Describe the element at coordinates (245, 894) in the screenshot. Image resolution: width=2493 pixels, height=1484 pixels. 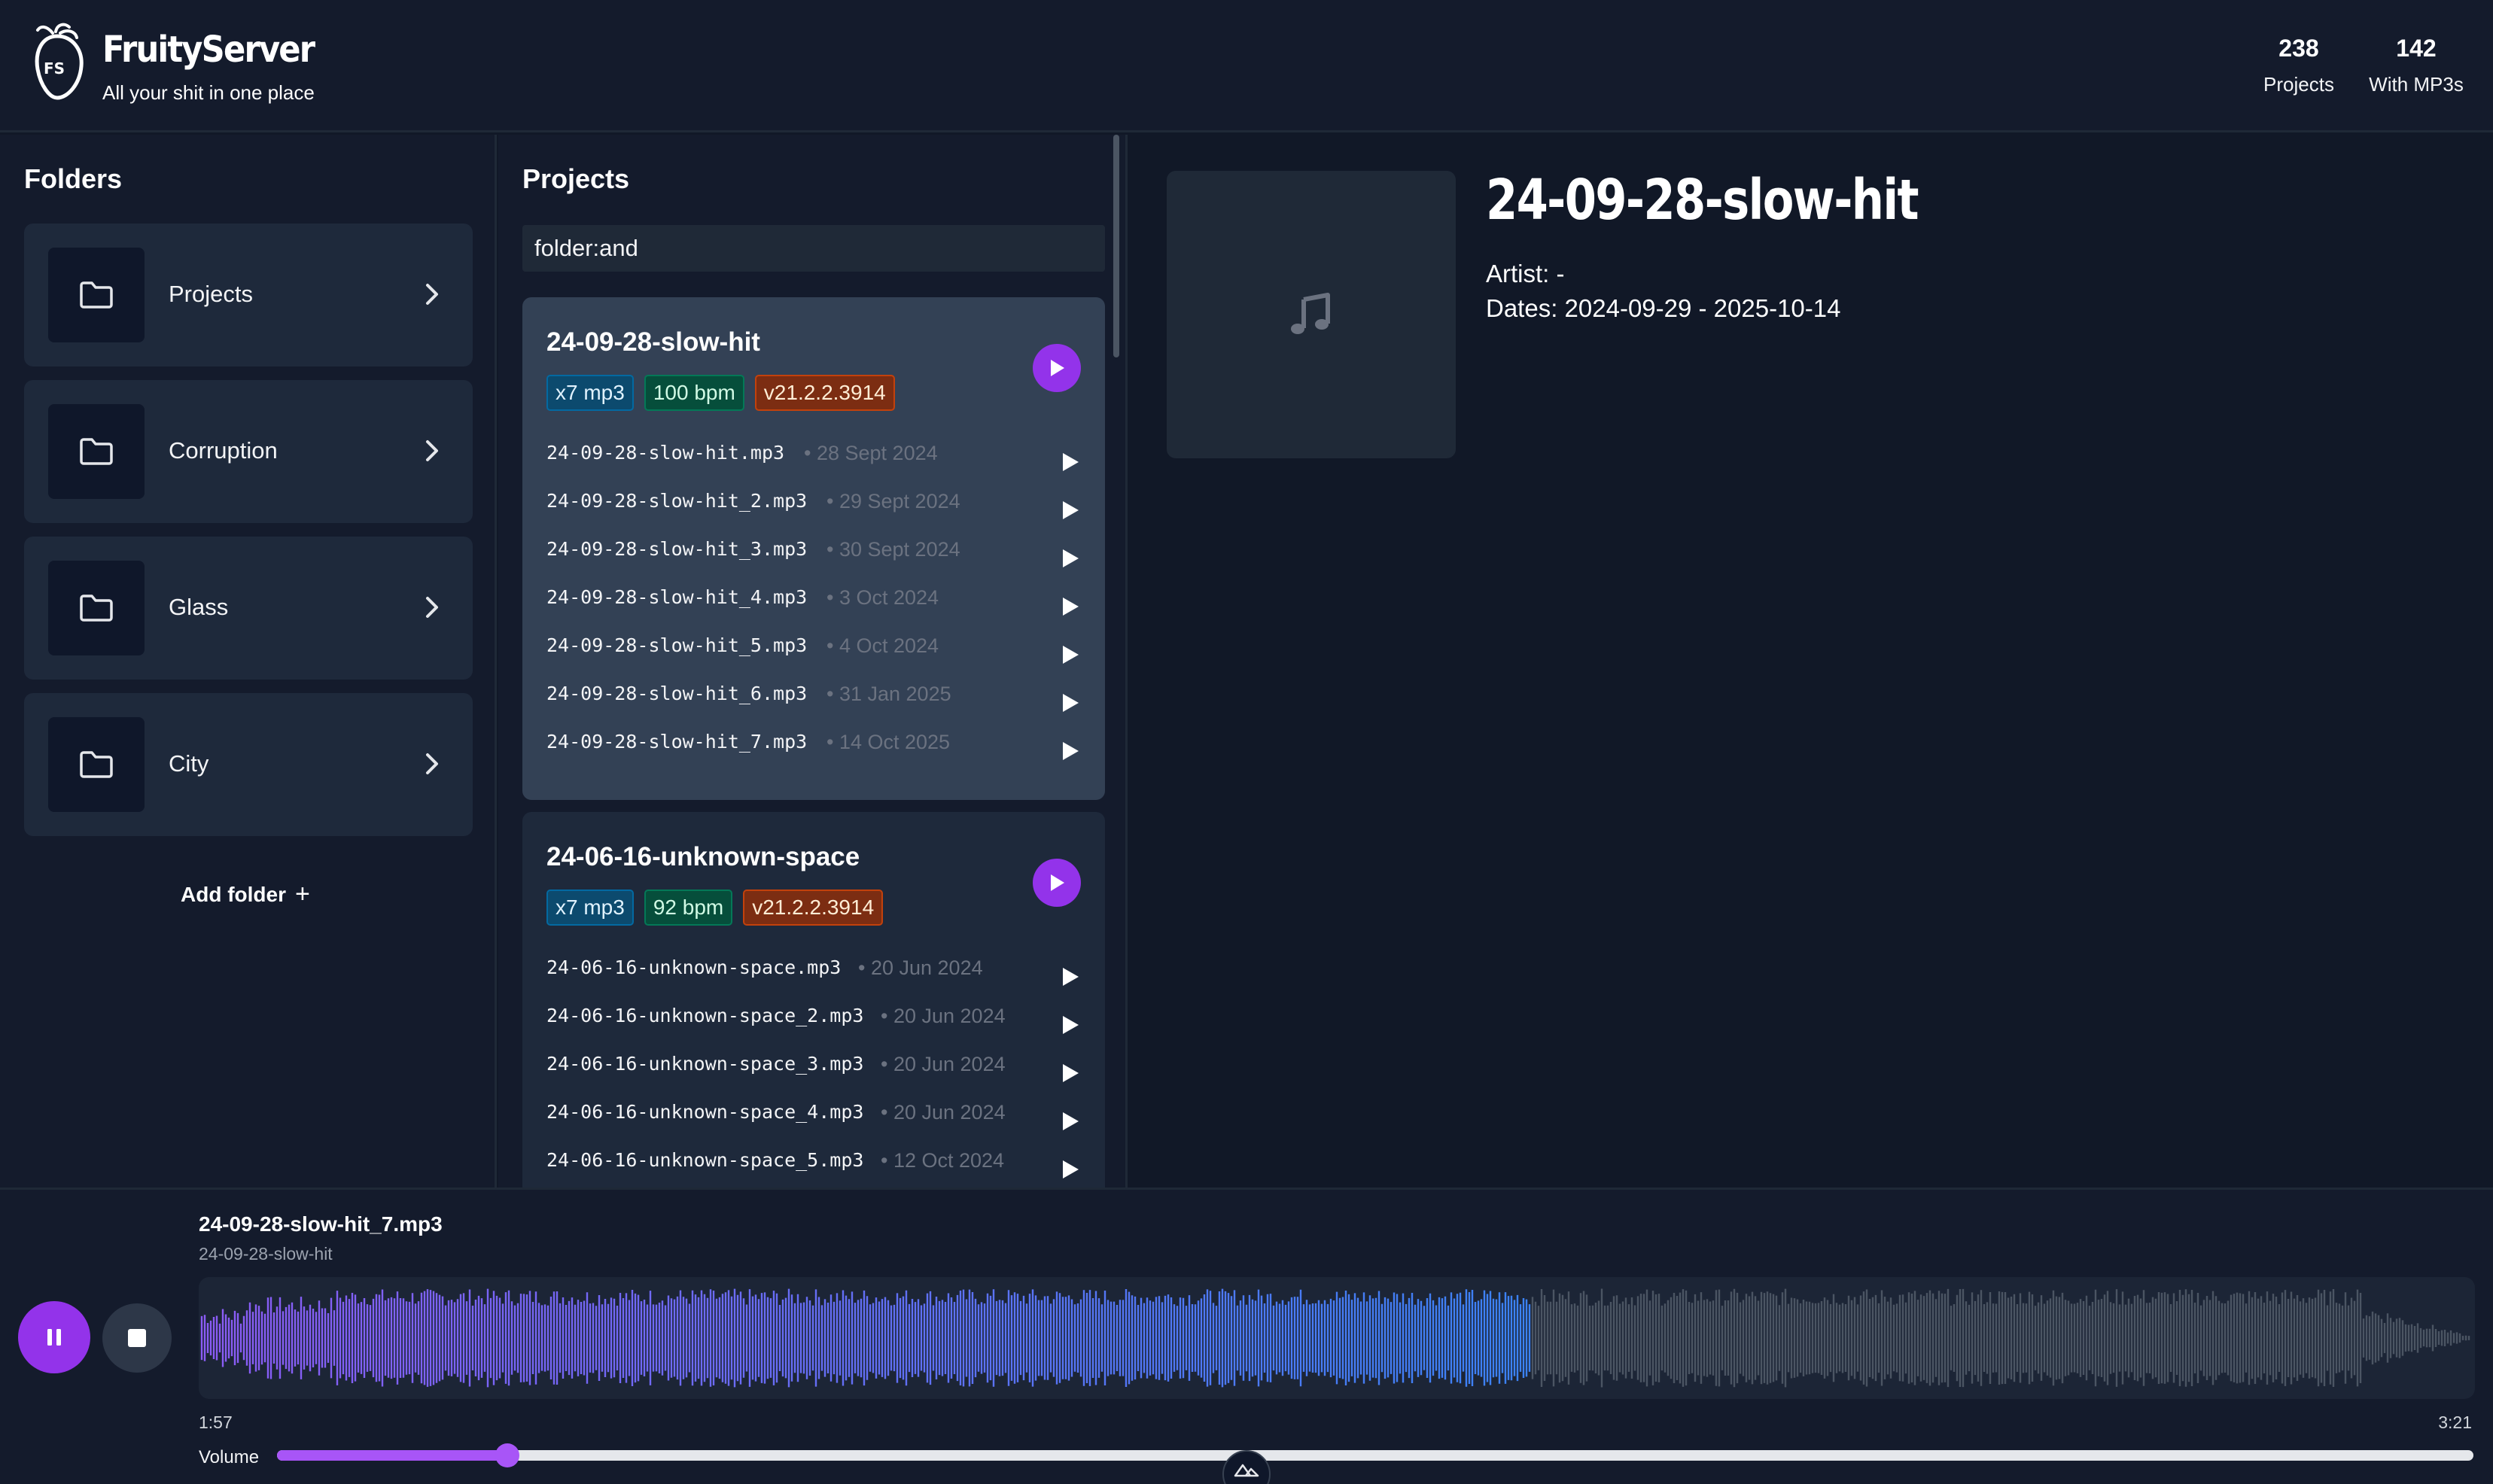
I see `add-folder-button: Add folder +` at that location.